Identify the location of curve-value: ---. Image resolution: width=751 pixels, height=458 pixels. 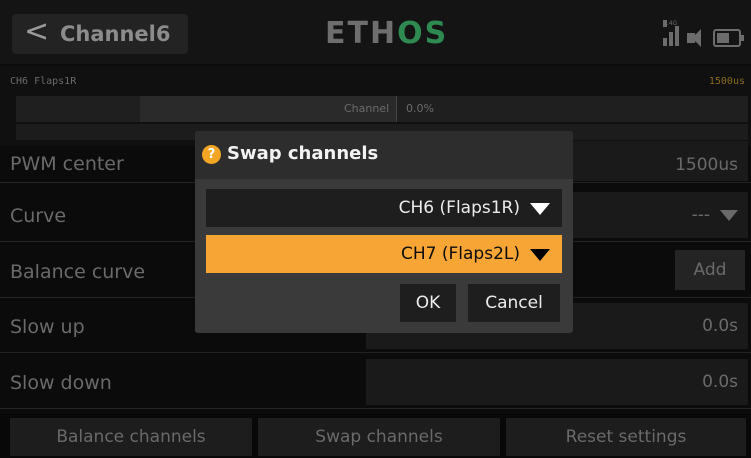
(715, 215).